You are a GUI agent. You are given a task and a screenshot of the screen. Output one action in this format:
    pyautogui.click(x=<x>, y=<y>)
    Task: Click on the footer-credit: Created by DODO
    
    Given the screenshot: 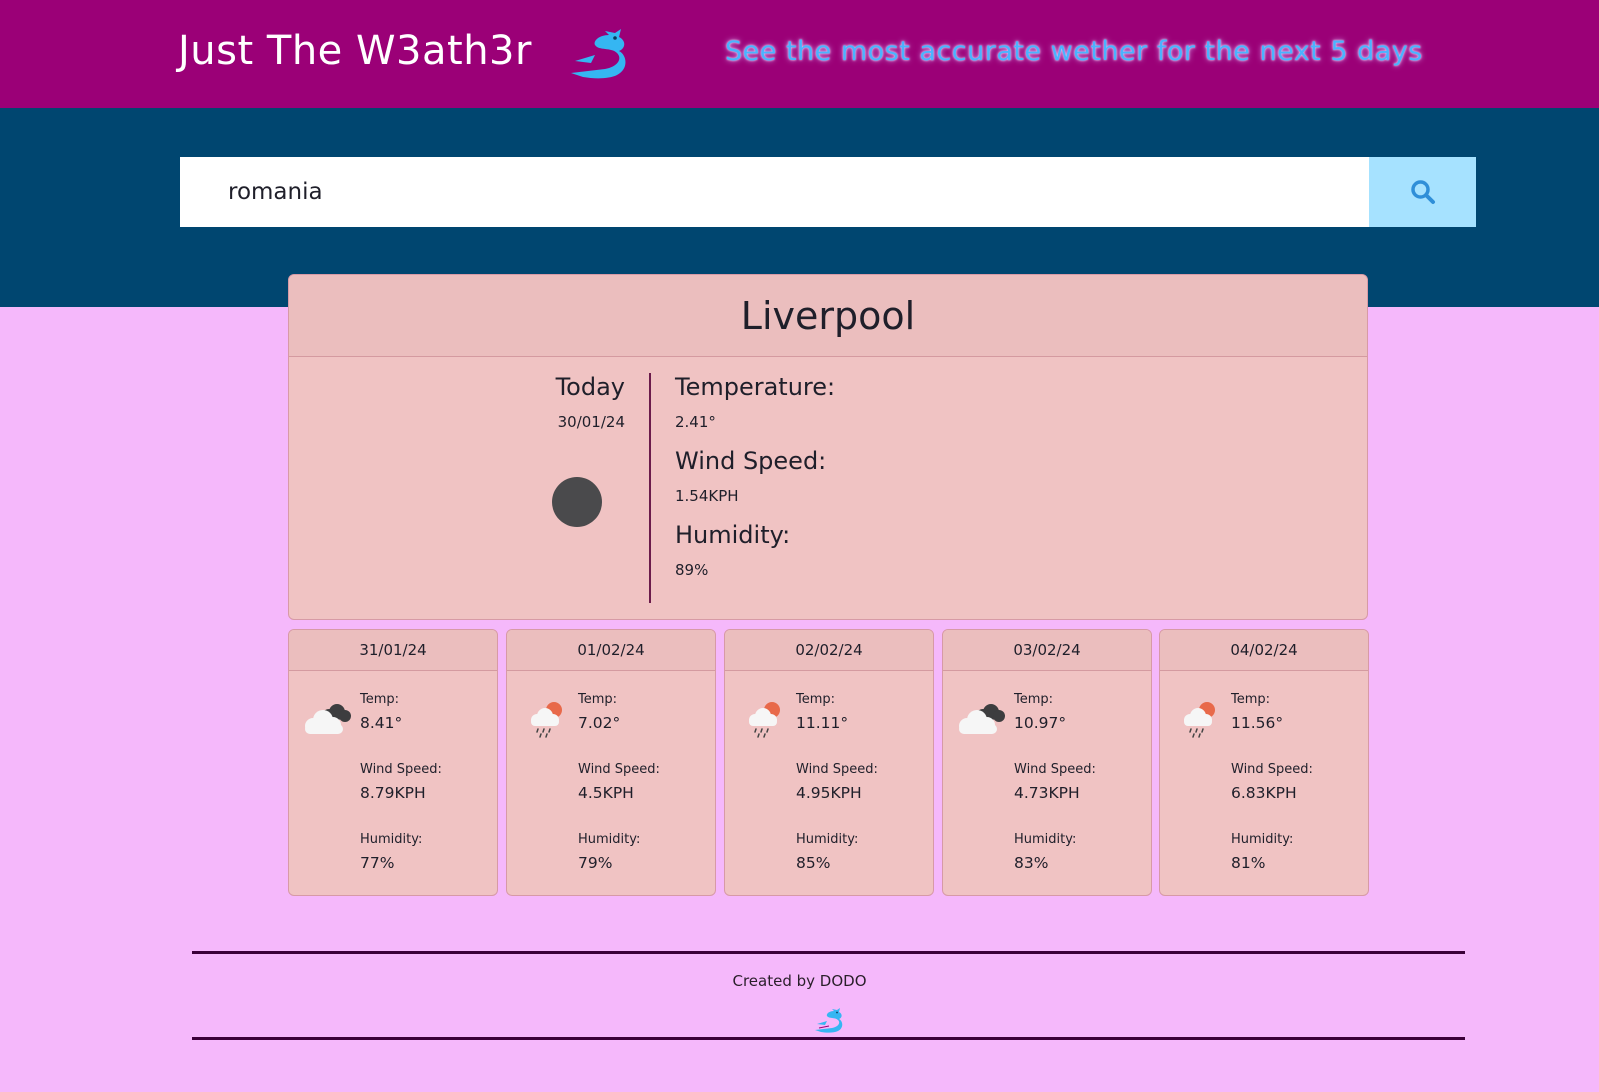 What is the action you would take?
    pyautogui.click(x=799, y=981)
    